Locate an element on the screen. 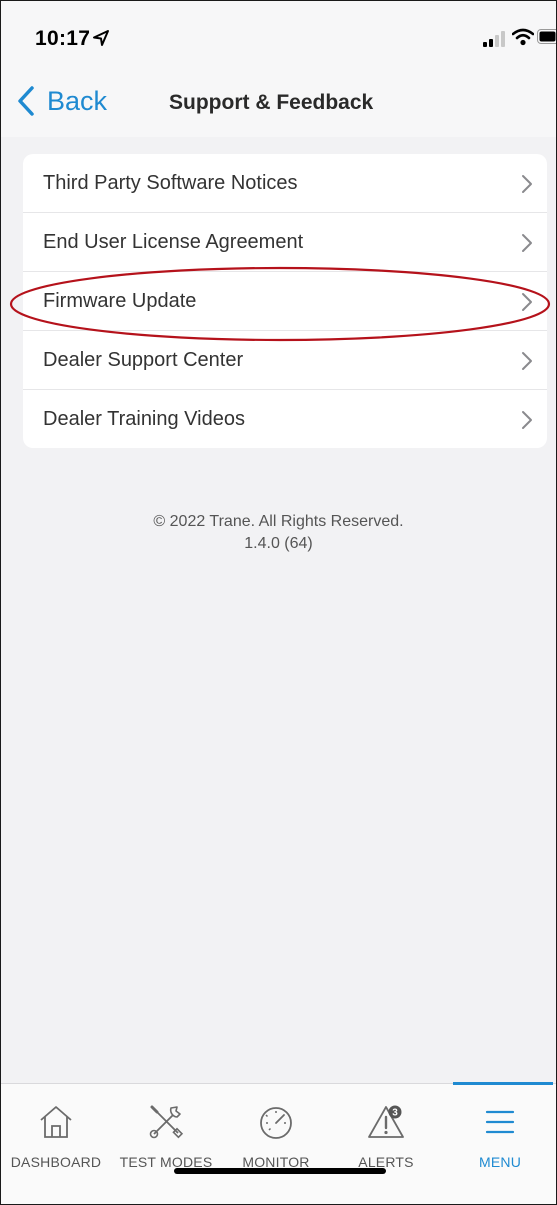 The image size is (557, 1205). list-item-label: Third Party Software Notices is located at coordinates (170, 182).